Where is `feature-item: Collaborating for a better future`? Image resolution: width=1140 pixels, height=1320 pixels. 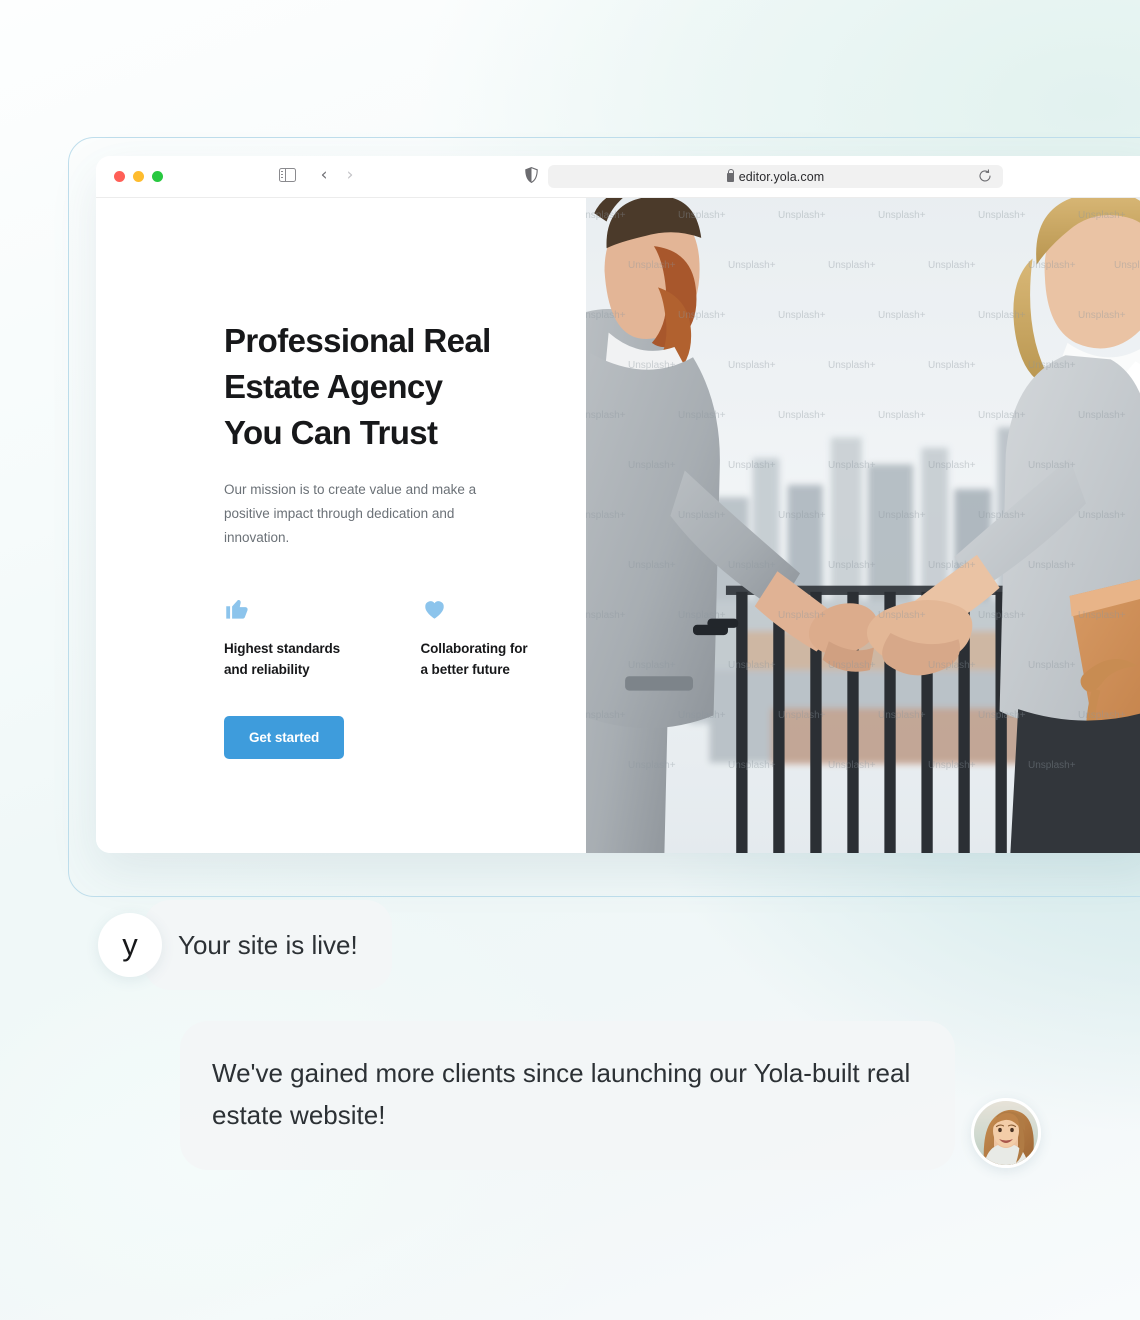 feature-item: Collaborating for a better future is located at coordinates (488, 636).